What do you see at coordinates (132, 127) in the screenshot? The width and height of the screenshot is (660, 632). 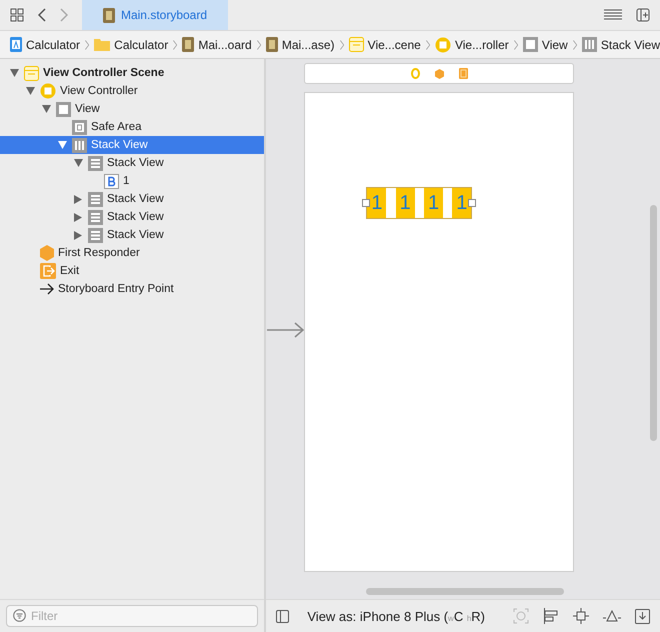 I see `outline-row: Safe Area` at bounding box center [132, 127].